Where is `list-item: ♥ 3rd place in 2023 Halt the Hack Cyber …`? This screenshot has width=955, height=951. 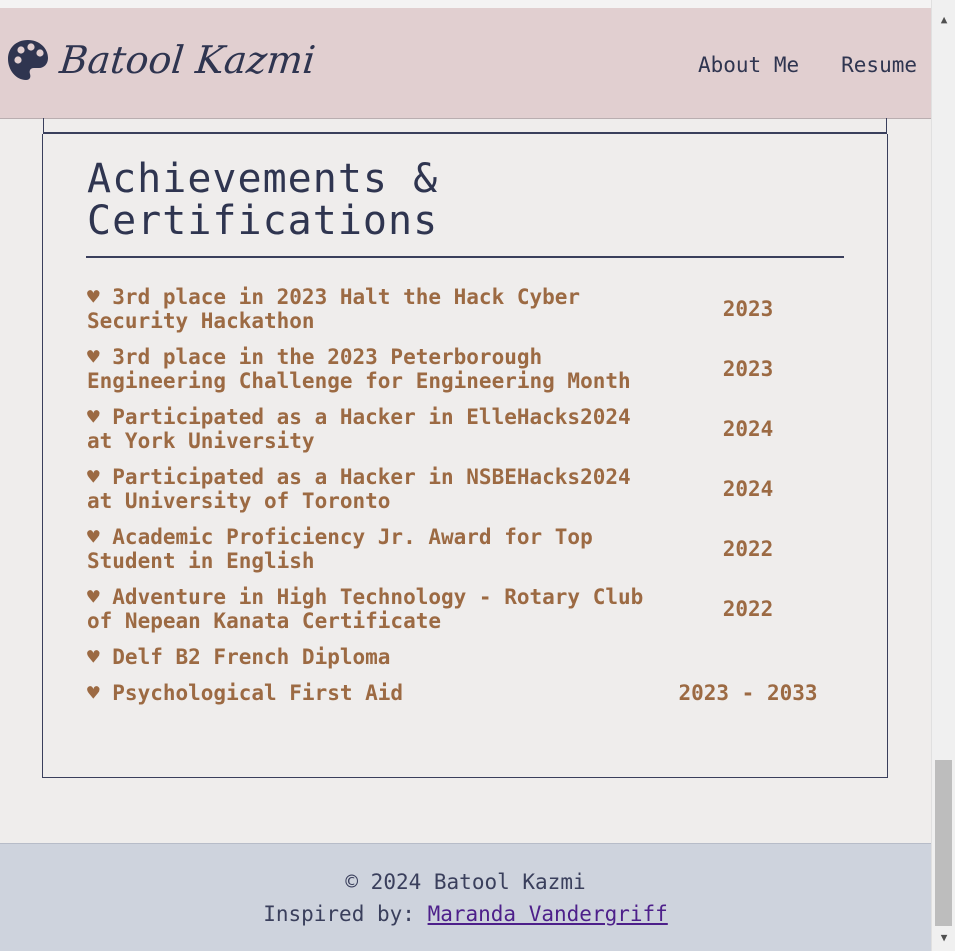
list-item: ♥ 3rd place in 2023 Halt the Hack Cyber … is located at coordinates (467, 309).